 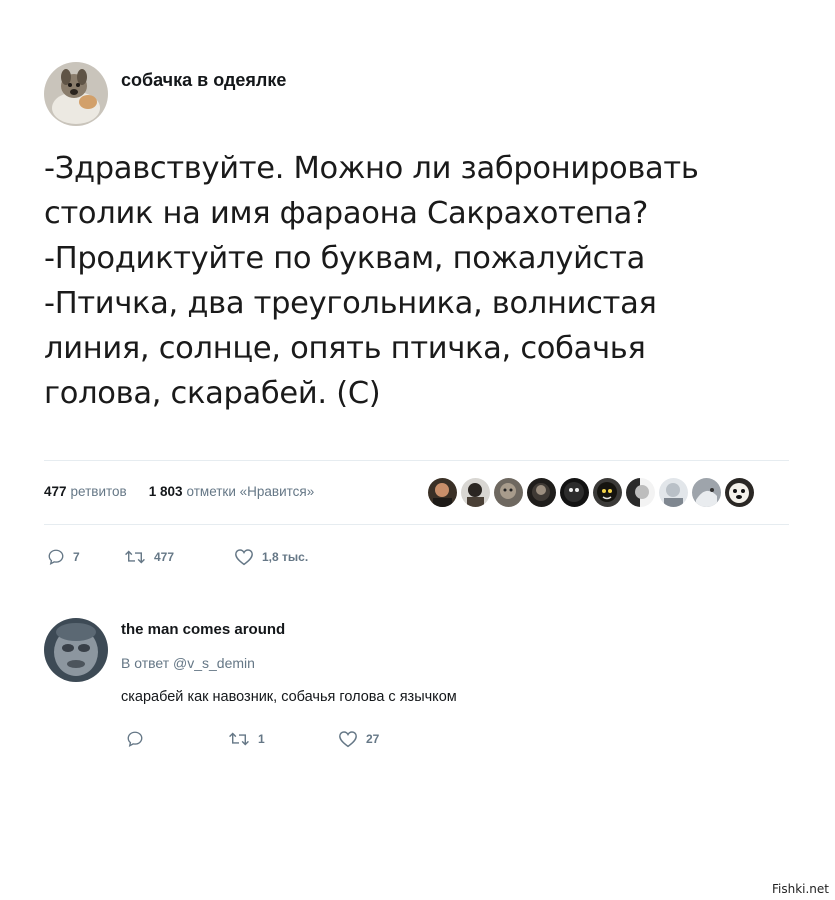 I want to click on retweet-count: 477, so click(x=164, y=557).